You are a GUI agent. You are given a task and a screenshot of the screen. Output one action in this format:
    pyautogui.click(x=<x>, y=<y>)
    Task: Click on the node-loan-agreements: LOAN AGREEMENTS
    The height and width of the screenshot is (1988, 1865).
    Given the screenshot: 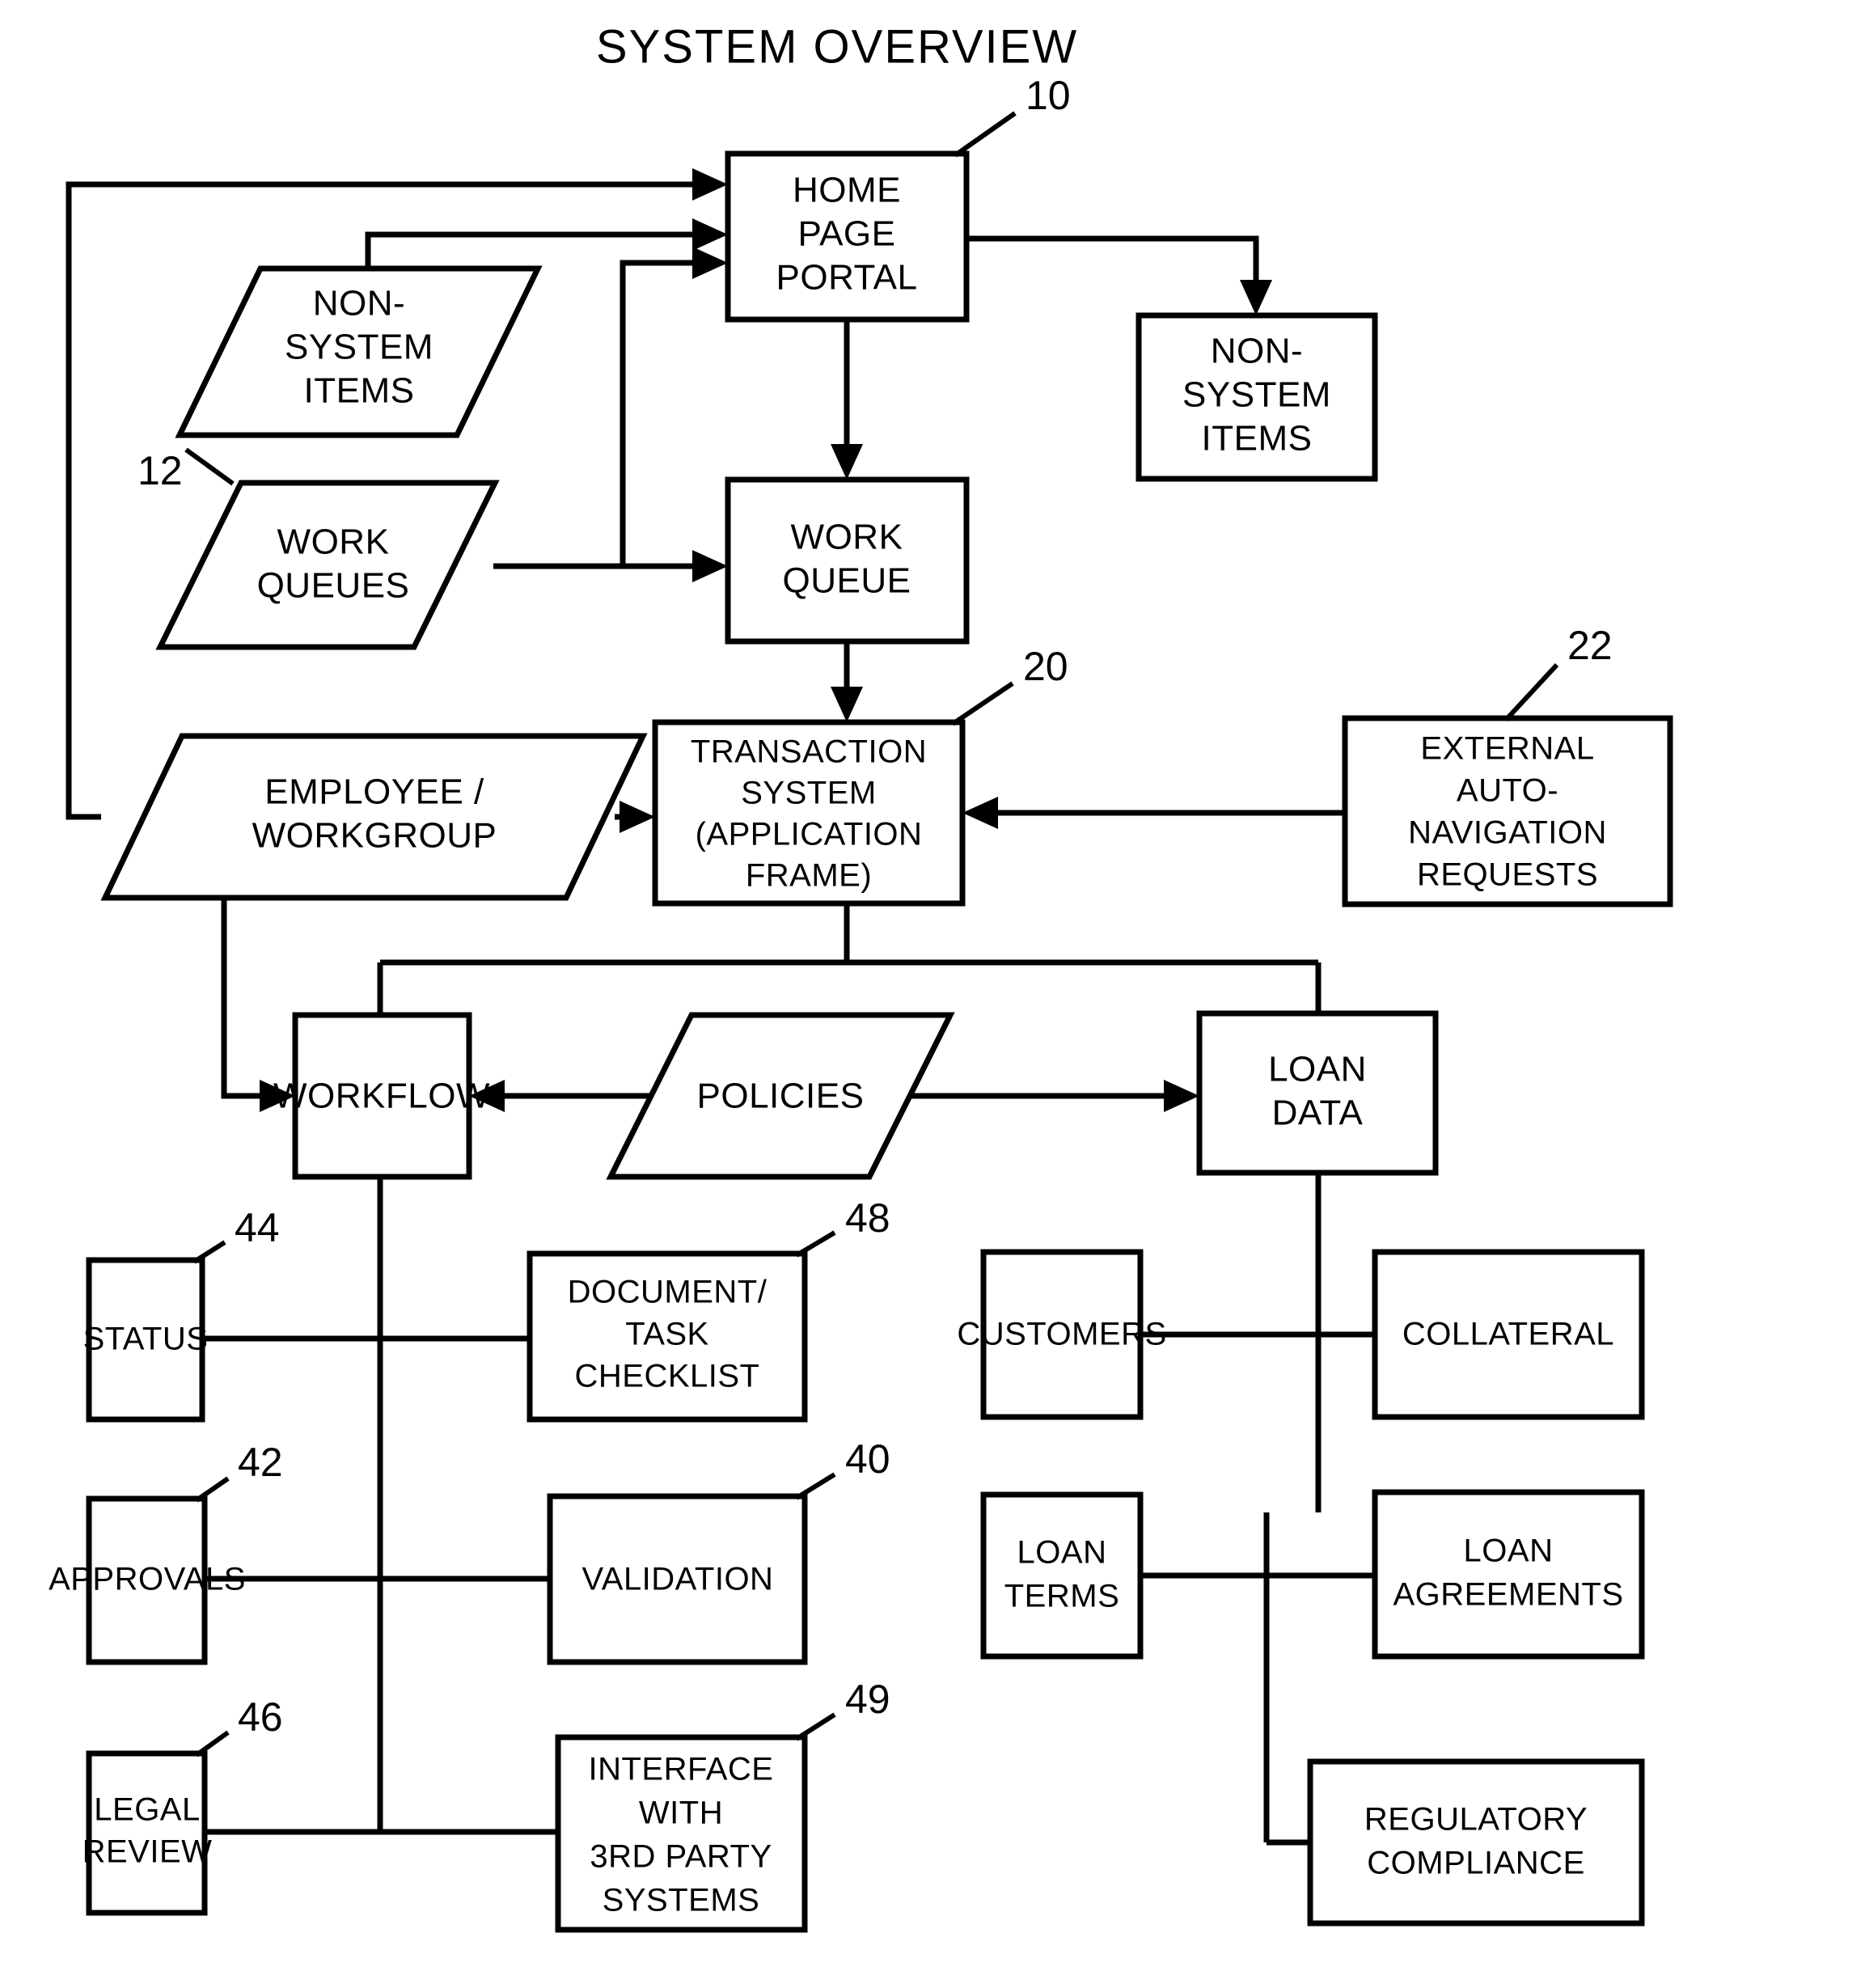 What is the action you would take?
    pyautogui.click(x=1508, y=1574)
    